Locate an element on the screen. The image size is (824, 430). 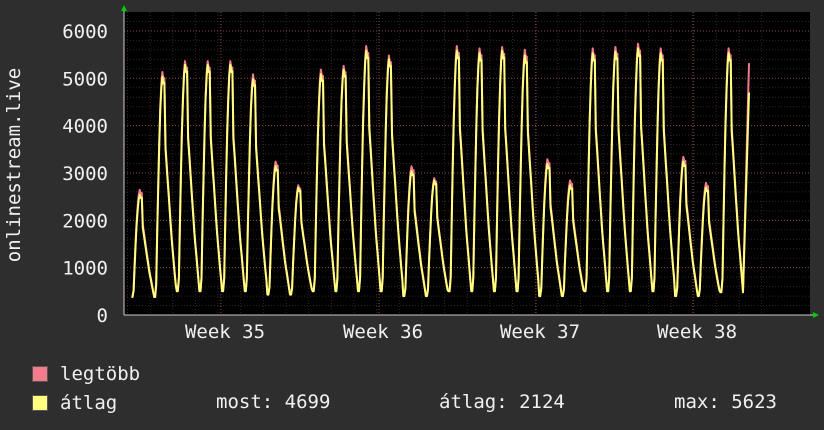
y-tick-label: 1000 is located at coordinates (85, 269).